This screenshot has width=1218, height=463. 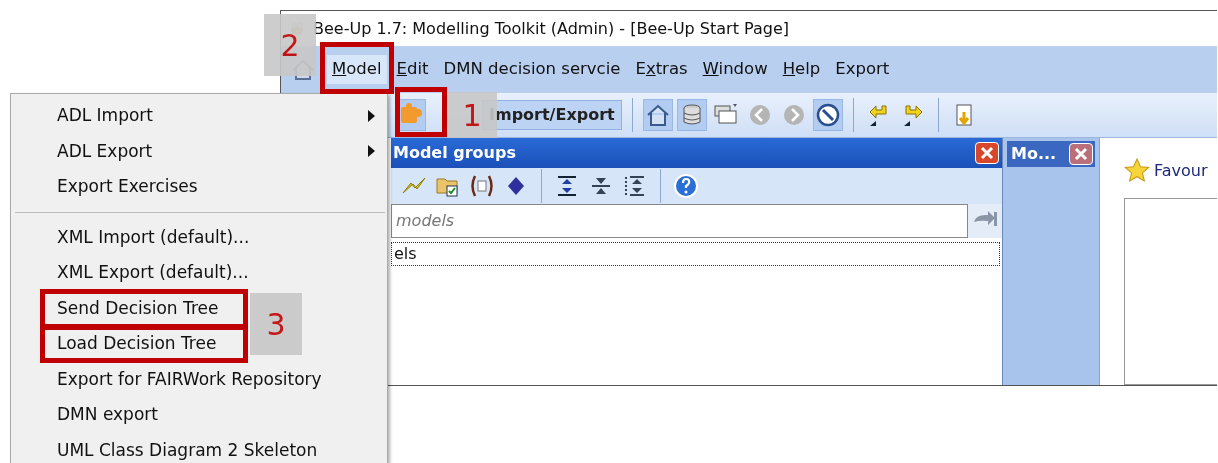 What do you see at coordinates (105, 151) in the screenshot?
I see `menu-item: ADL Export` at bounding box center [105, 151].